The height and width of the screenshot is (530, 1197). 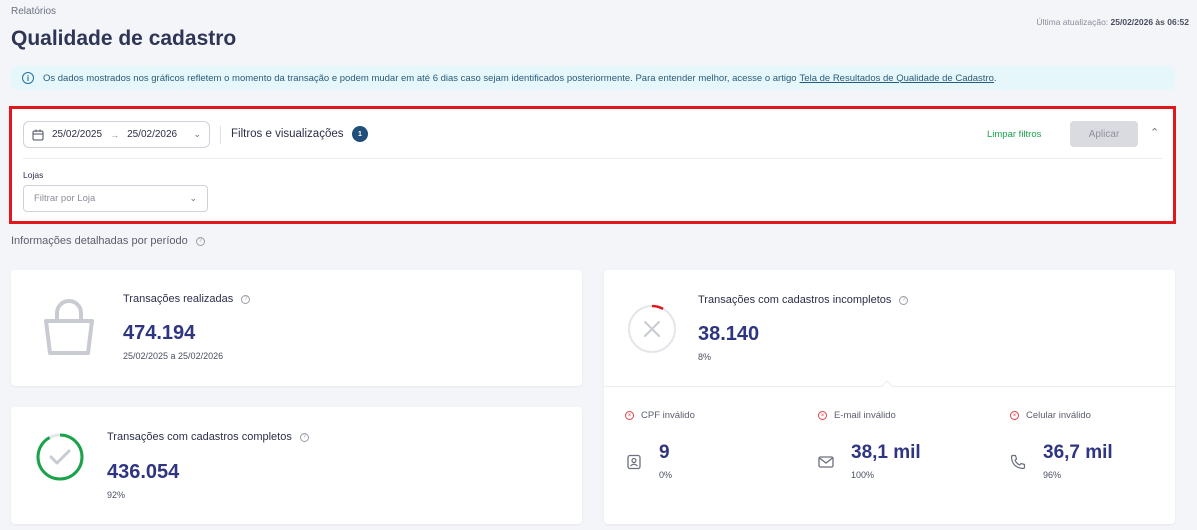 I want to click on metric-email-label: × E-mail inválido, so click(x=857, y=415).